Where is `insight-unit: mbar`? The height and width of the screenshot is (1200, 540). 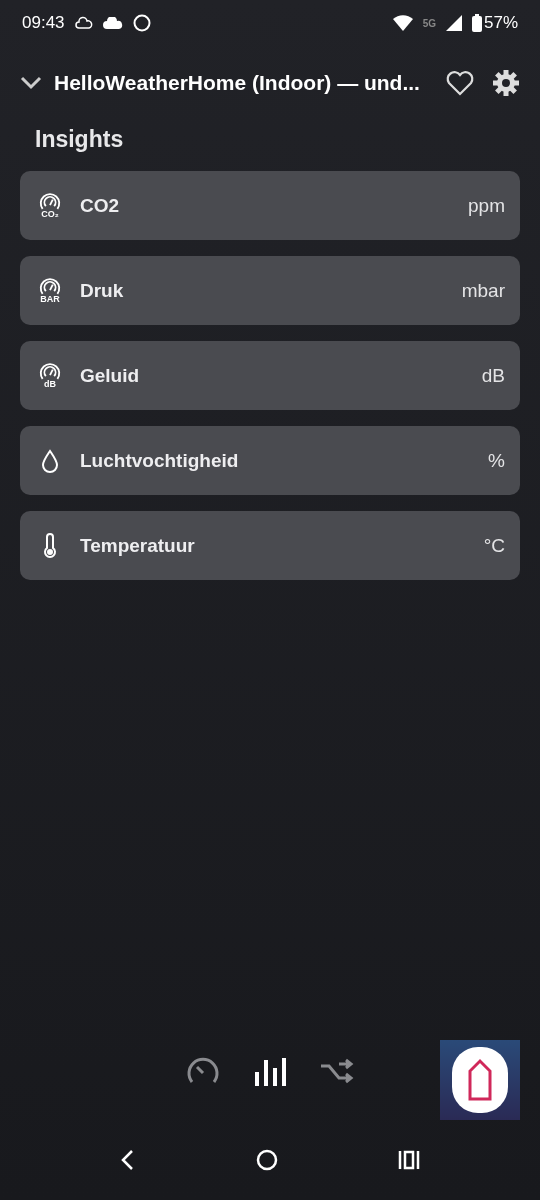
insight-unit: mbar is located at coordinates (483, 290).